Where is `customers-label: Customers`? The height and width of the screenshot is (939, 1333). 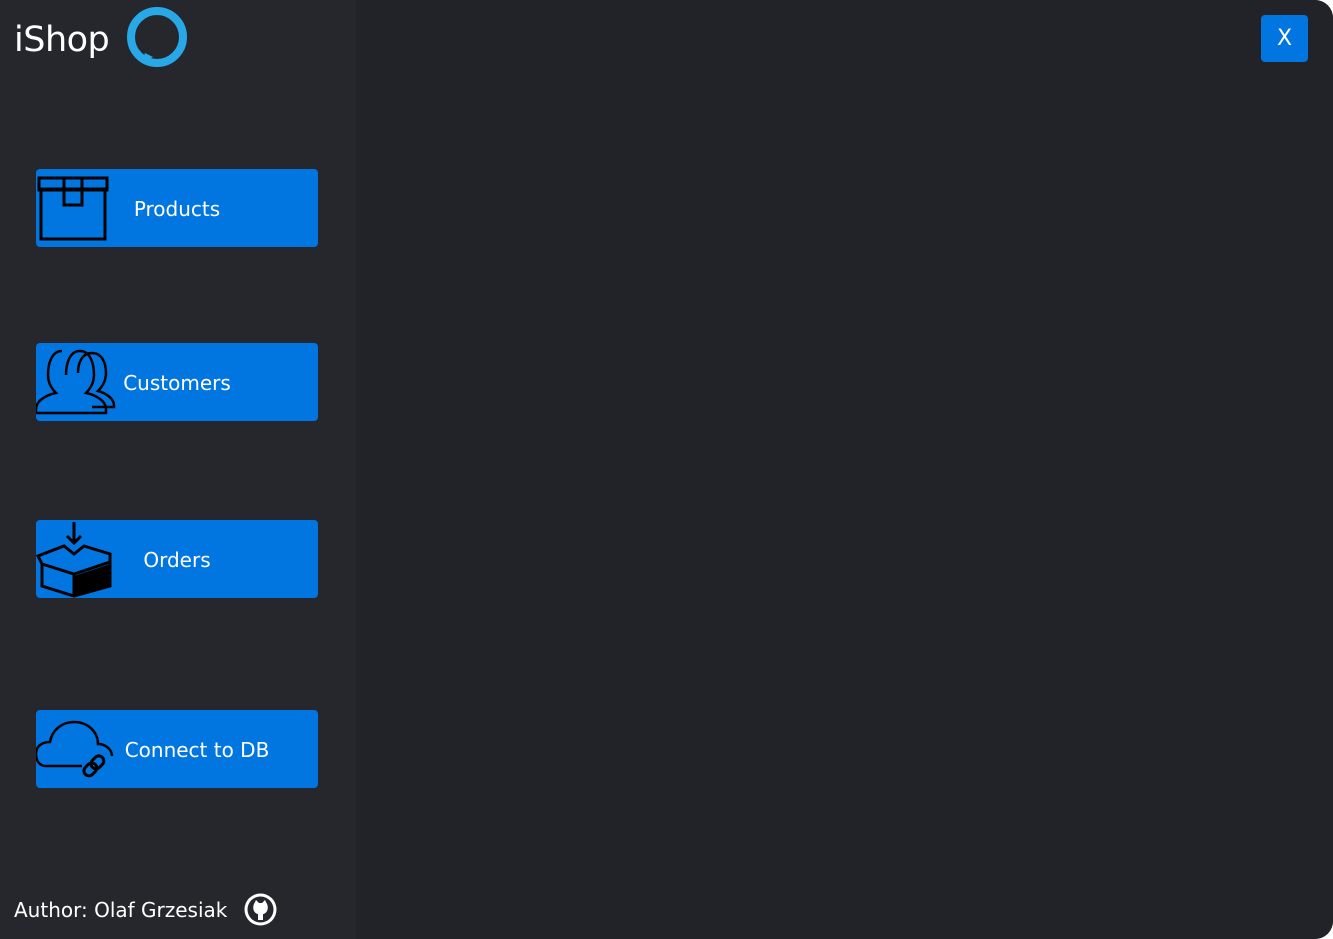 customers-label: Customers is located at coordinates (177, 383).